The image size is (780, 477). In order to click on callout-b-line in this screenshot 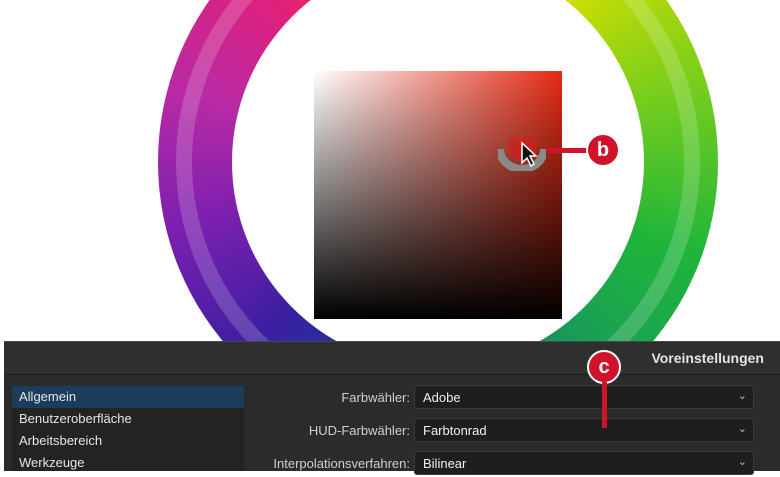, I will do `click(569, 150)`.